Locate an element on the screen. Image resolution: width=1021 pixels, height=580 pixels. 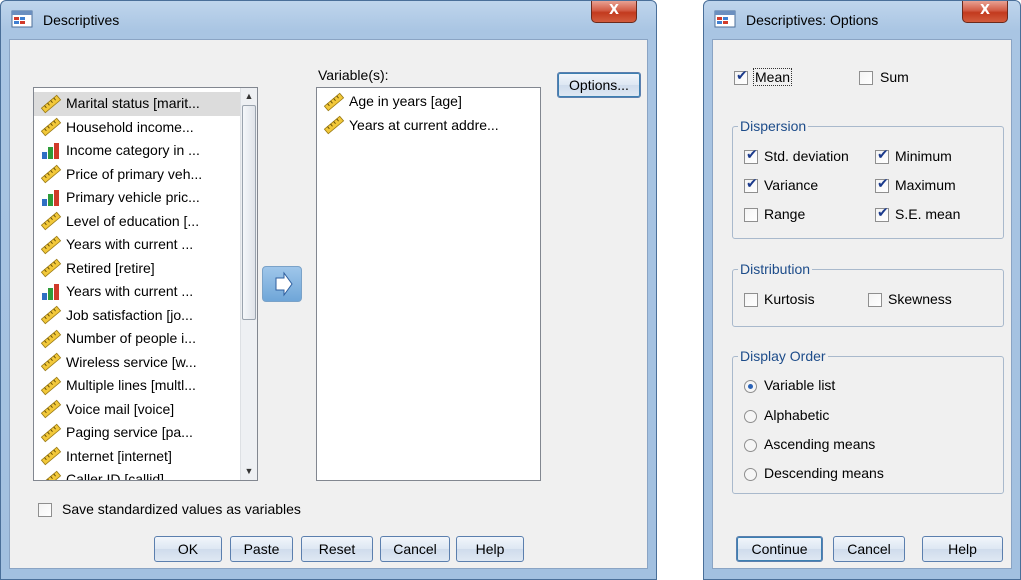
variance-checkbox is located at coordinates (751, 184).